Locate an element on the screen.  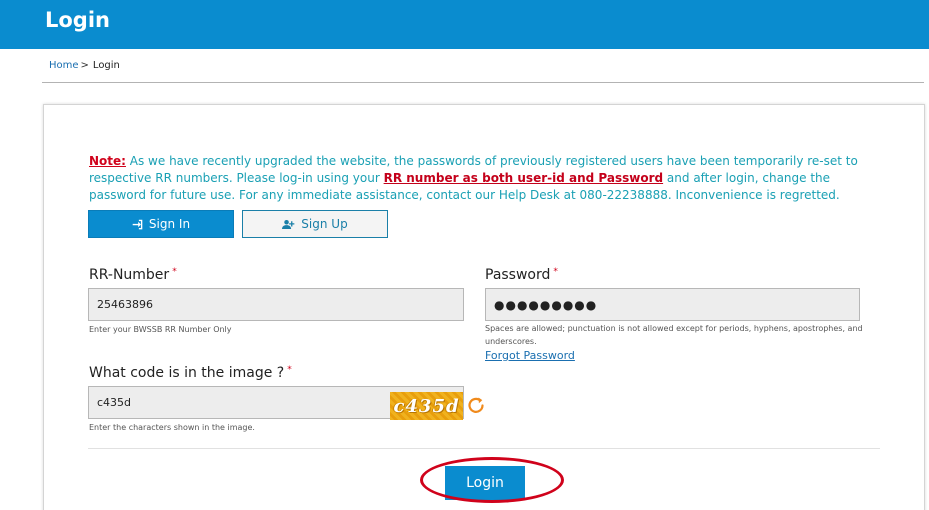
page-title: Login is located at coordinates (77, 20).